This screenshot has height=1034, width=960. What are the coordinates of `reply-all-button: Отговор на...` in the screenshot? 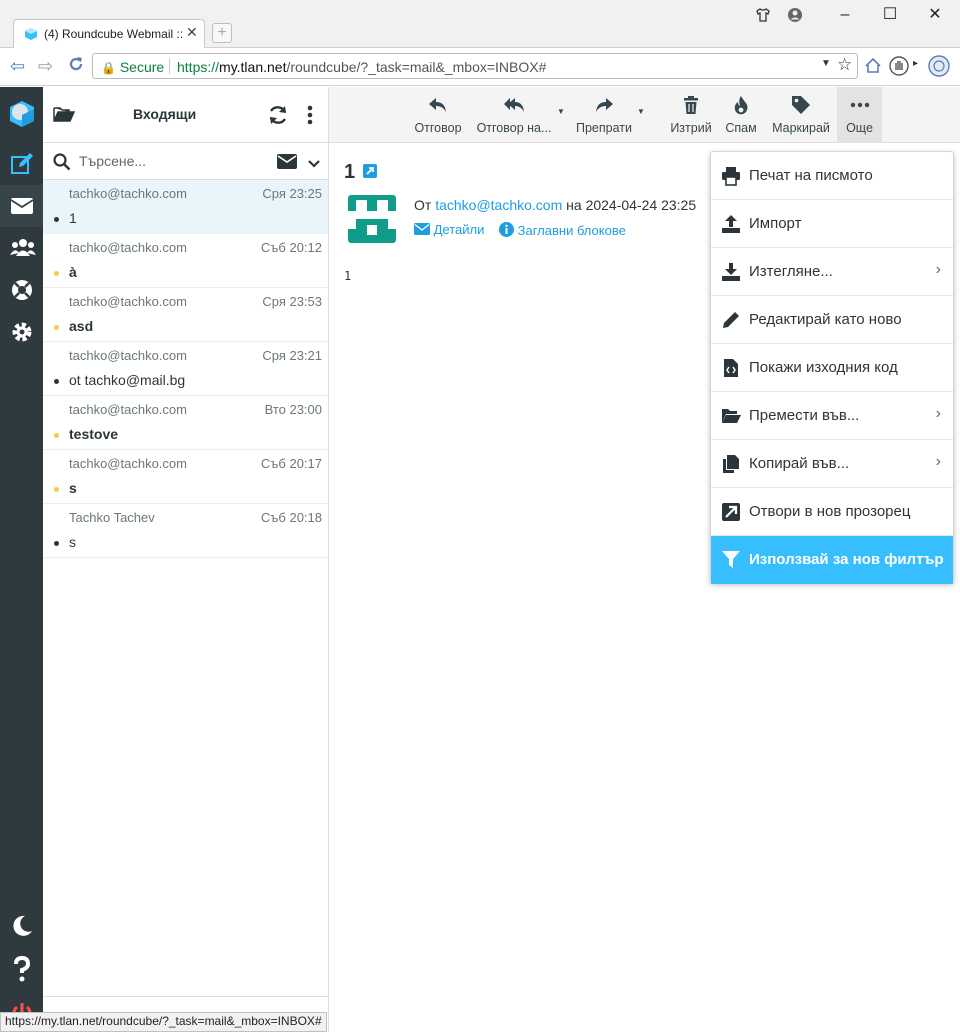 It's located at (514, 115).